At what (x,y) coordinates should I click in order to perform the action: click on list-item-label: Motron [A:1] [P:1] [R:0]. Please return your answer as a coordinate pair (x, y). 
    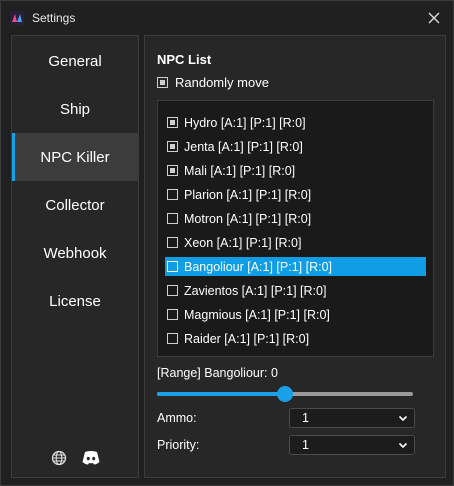
    Looking at the image, I should click on (248, 218).